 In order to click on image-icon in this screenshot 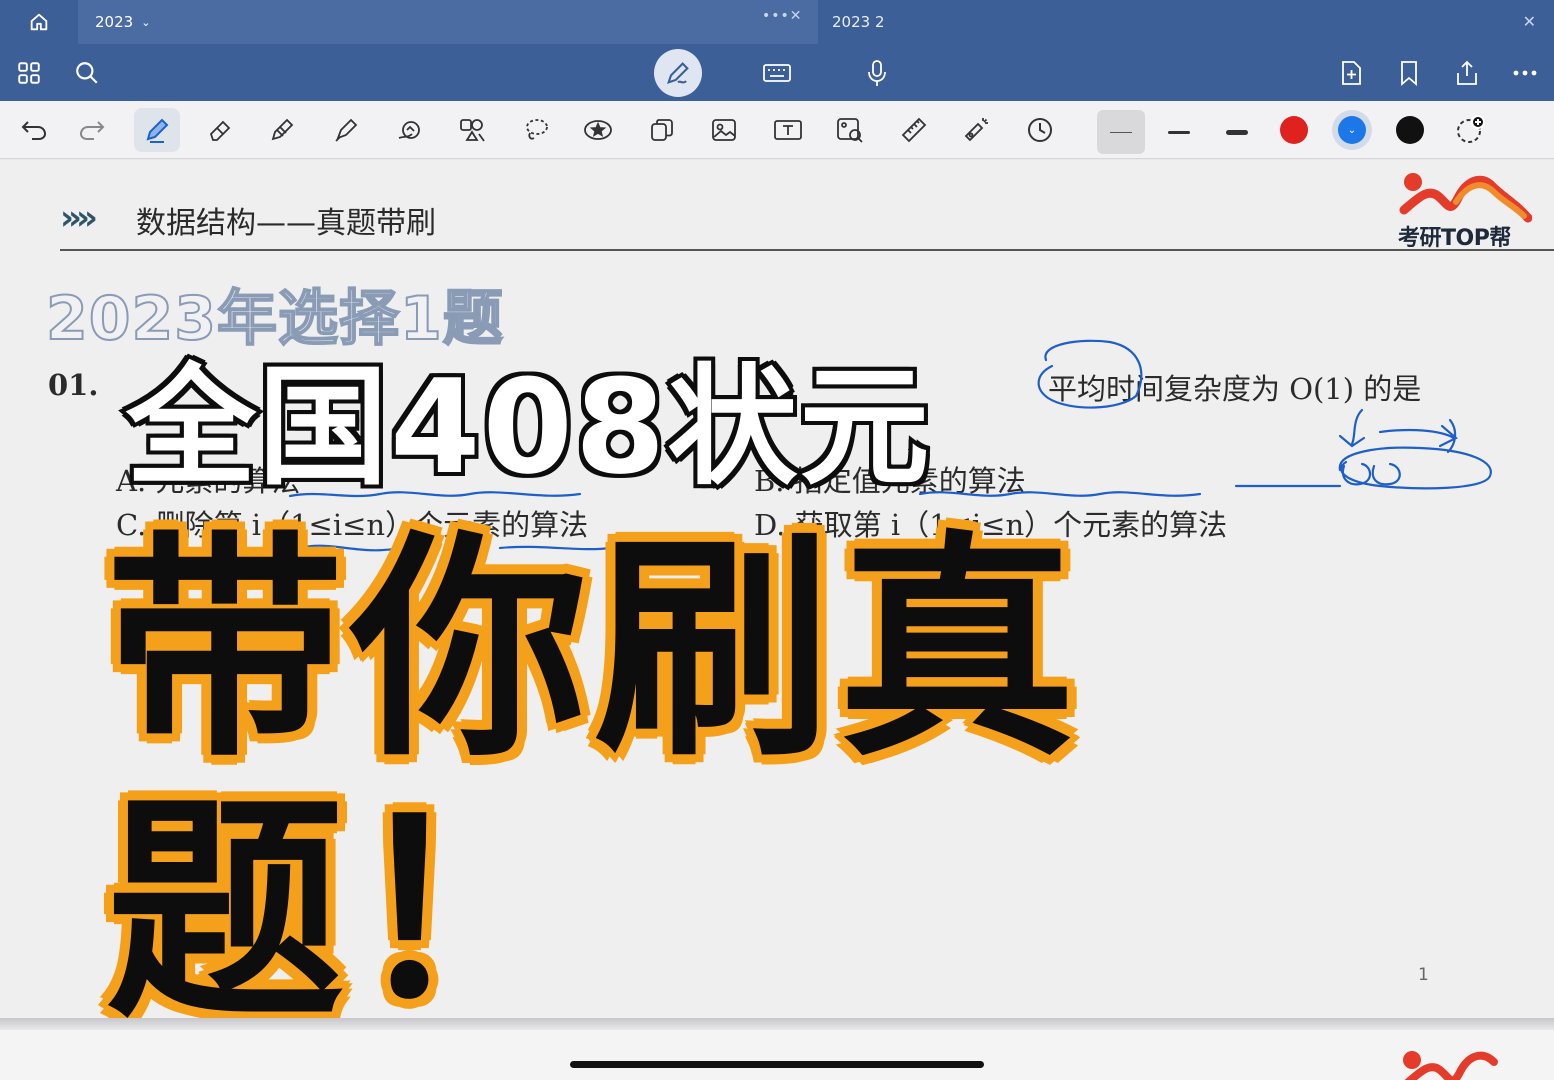, I will do `click(724, 130)`.